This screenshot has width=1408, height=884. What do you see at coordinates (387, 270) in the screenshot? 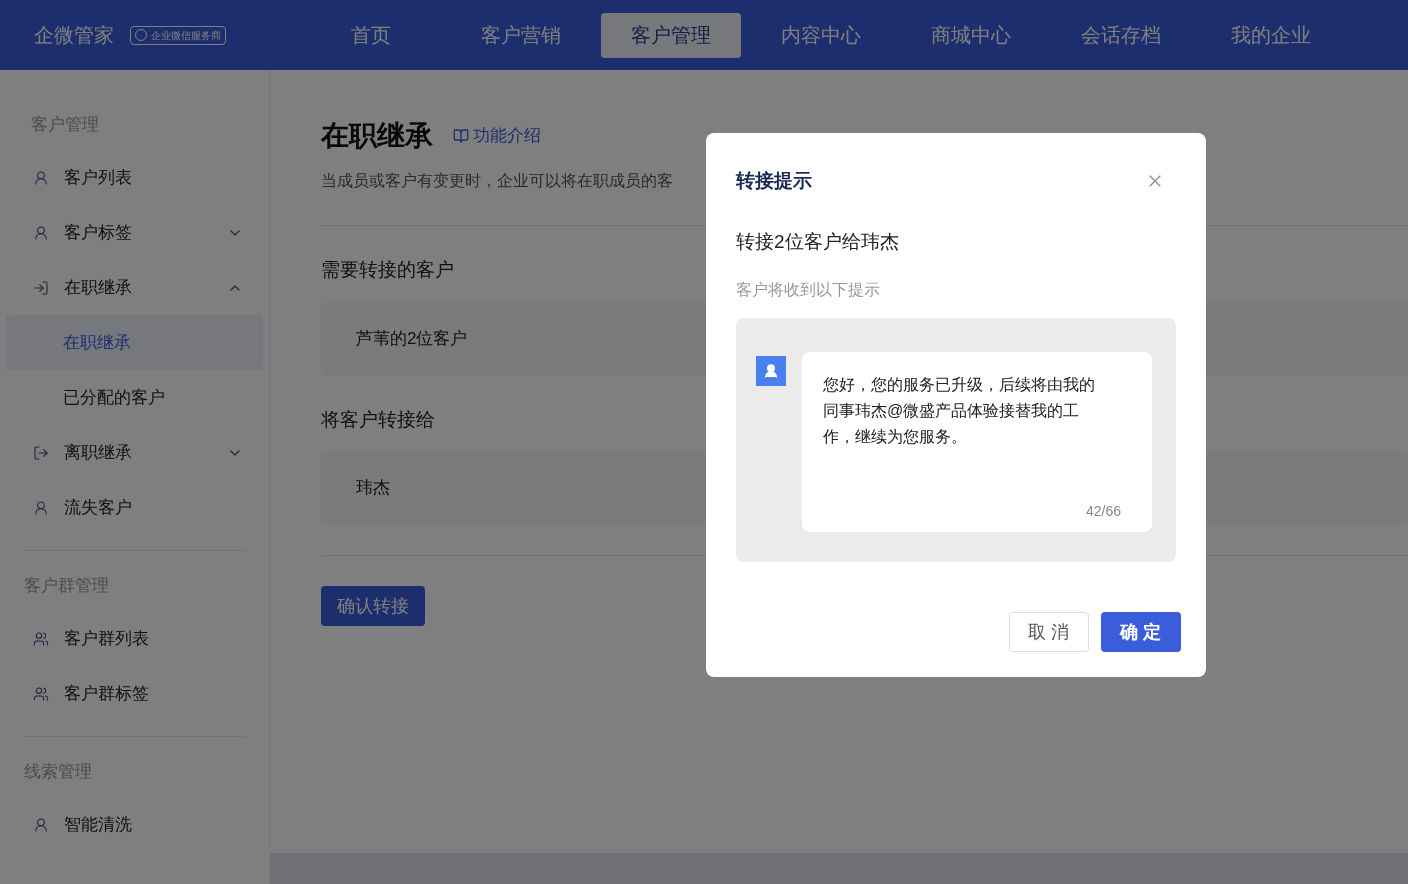
I see `section-label: 需要转接的客户` at bounding box center [387, 270].